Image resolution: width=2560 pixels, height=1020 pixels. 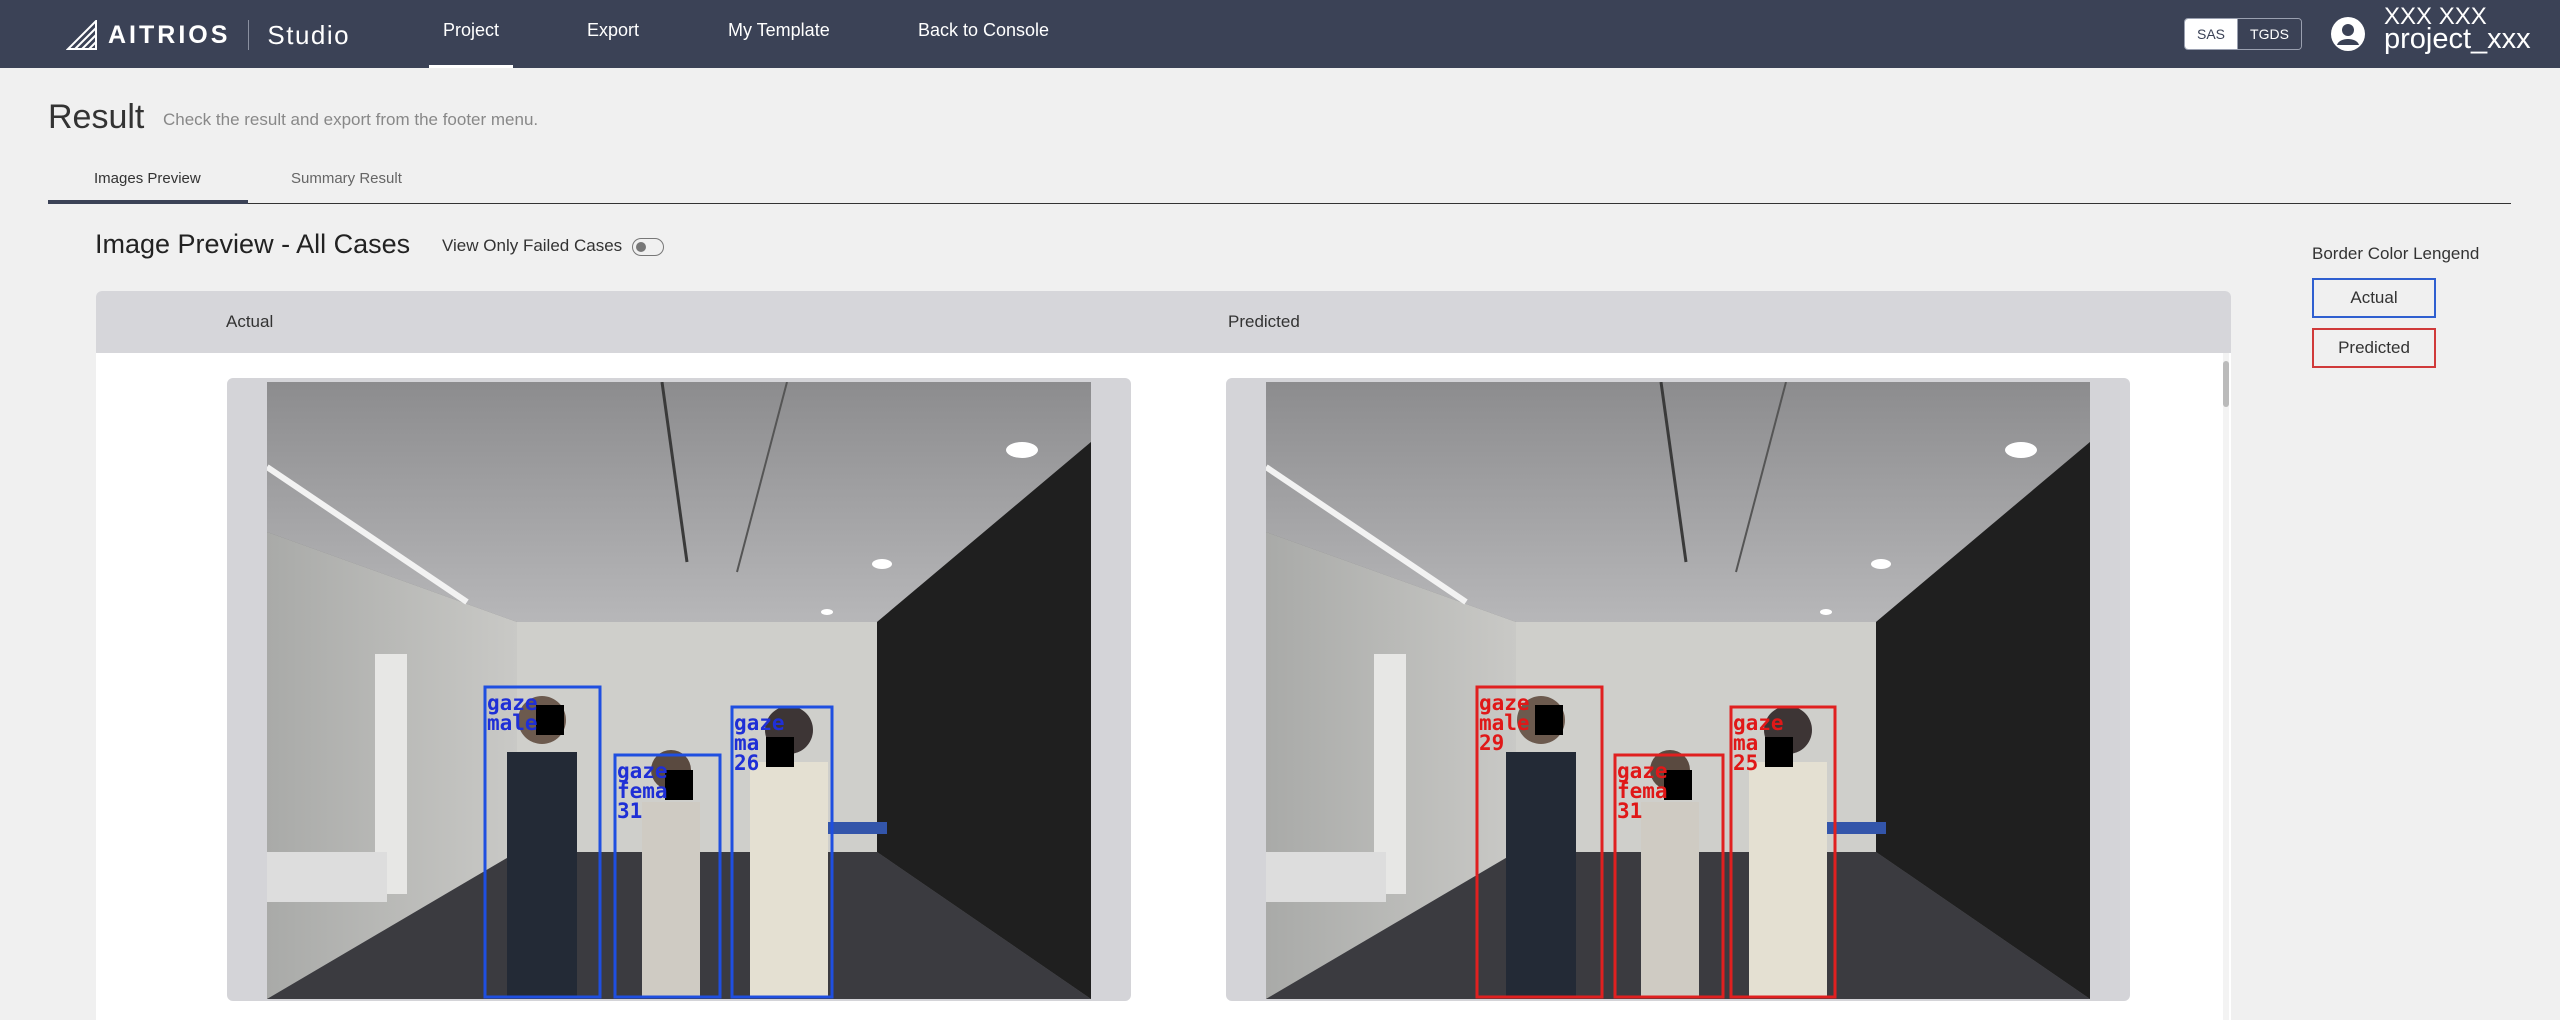 I want to click on predicted-label-age-1: 29, so click(x=1491, y=743).